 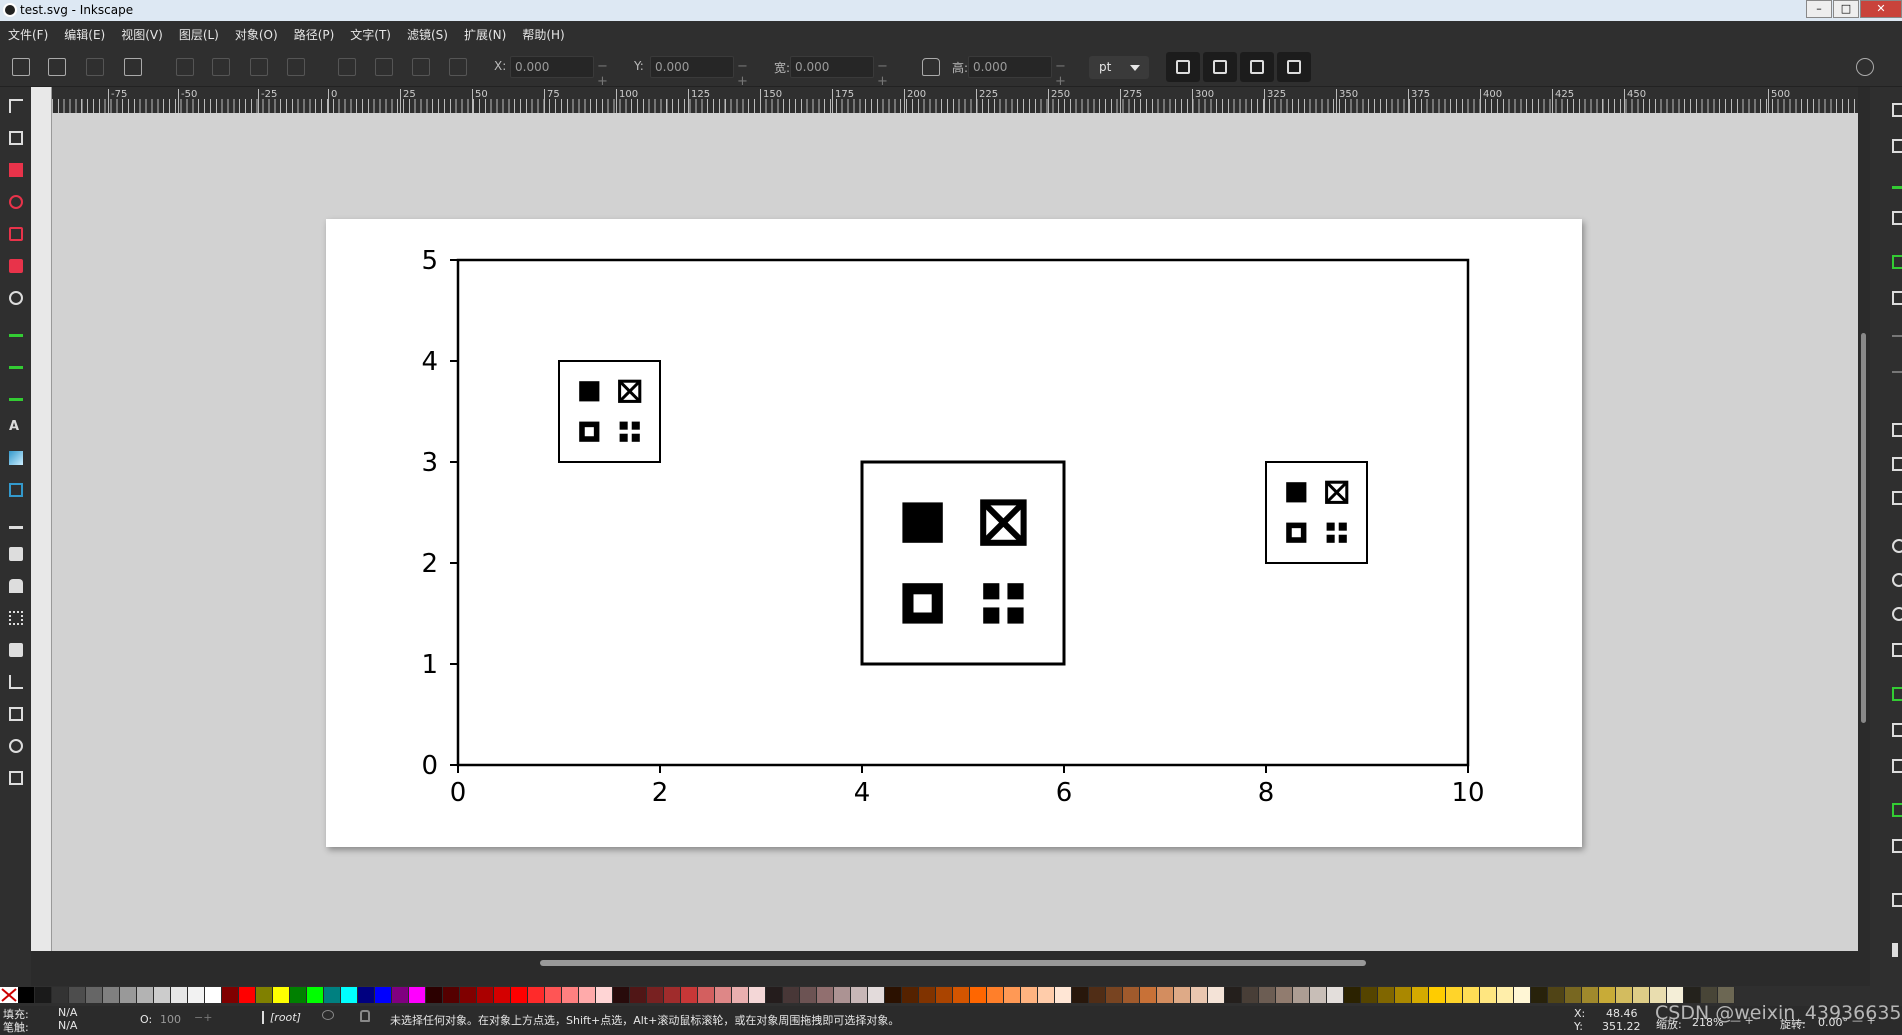 I want to click on expand-panel-icon, so click(x=1895, y=950).